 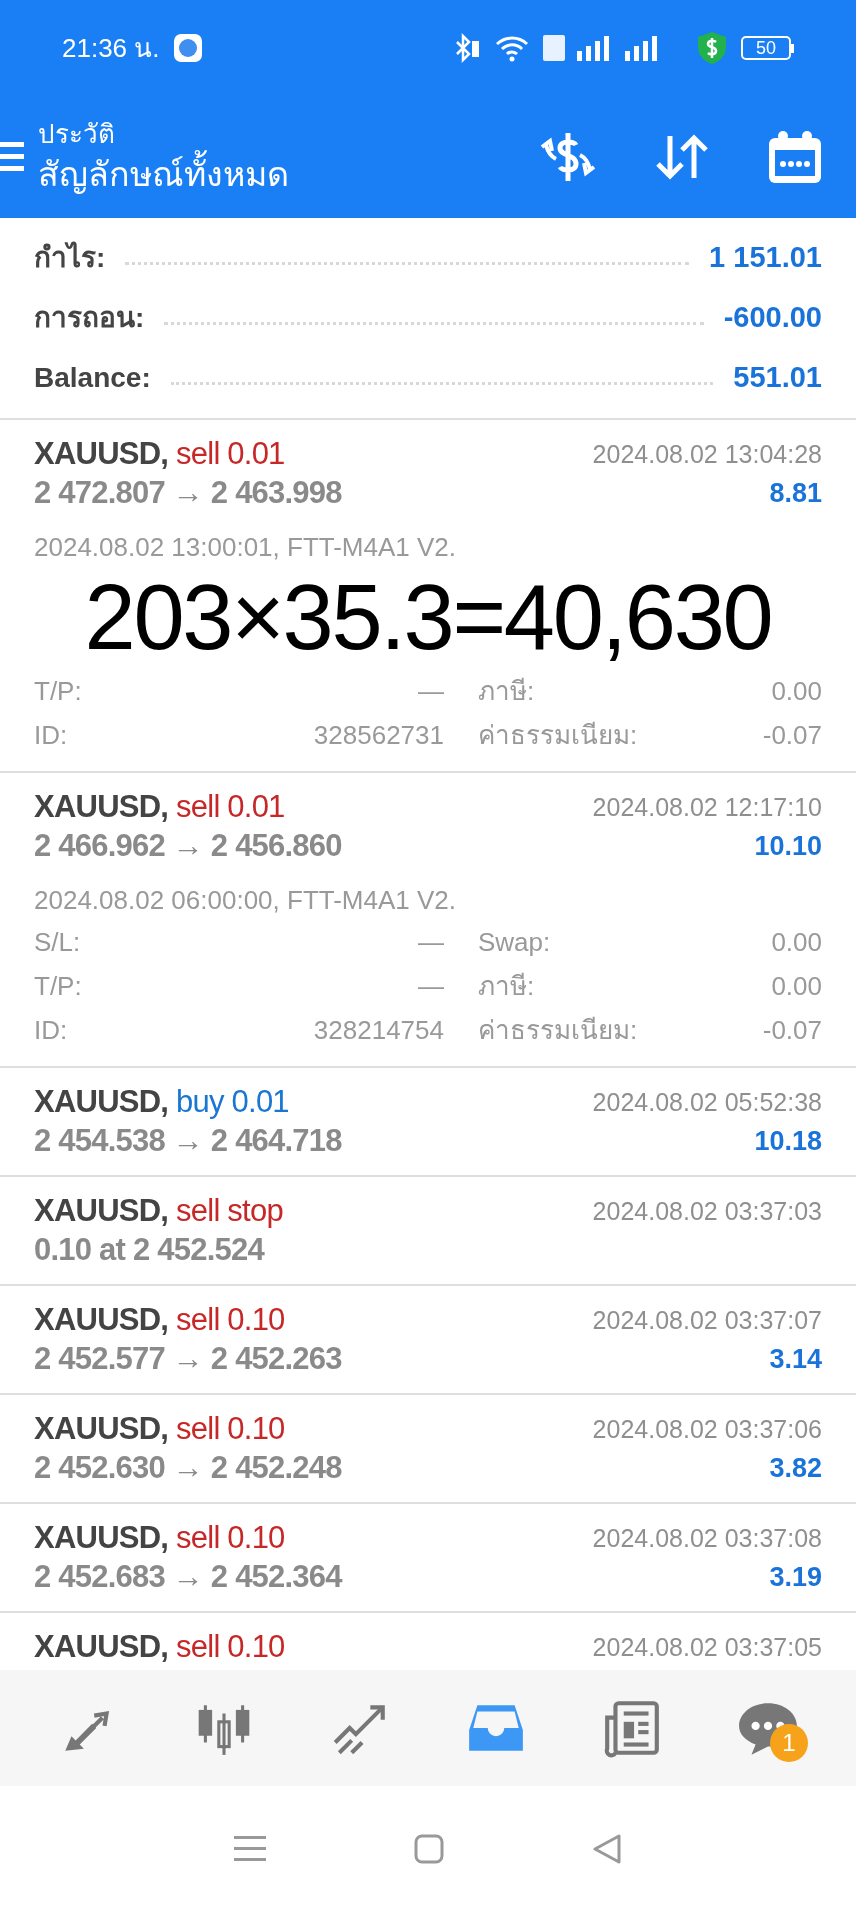 I want to click on order-comment: 2024.08.02 06:00:00, FTT-M4A1 V2., so click(x=246, y=900).